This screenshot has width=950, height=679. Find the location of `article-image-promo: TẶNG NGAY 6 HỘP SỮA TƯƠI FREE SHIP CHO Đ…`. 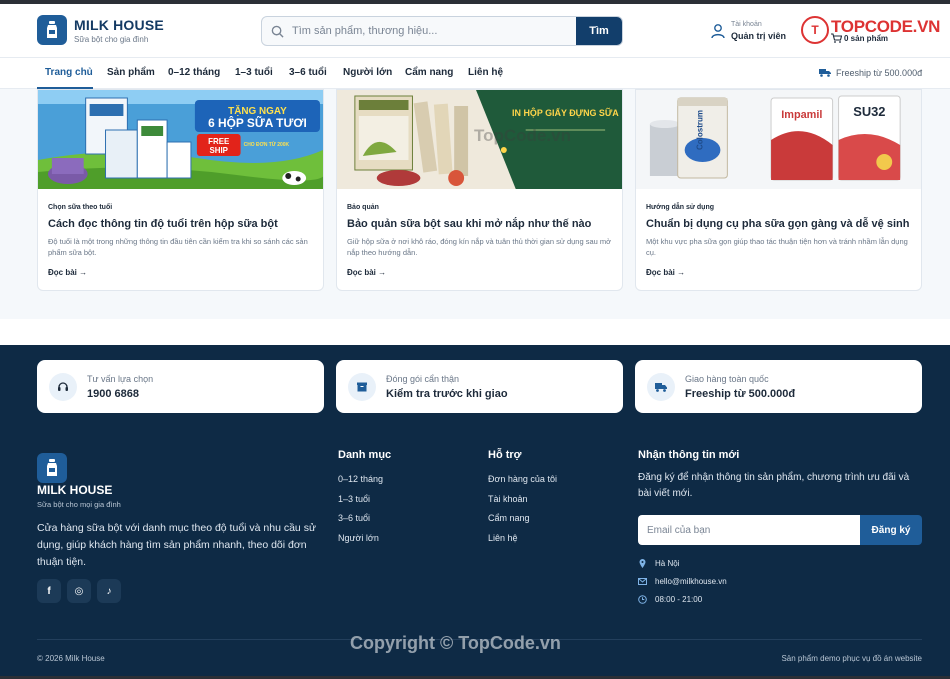

article-image-promo: TẶNG NGAY 6 HỘP SỮA TƯƠI FREE SHIP CHO Đ… is located at coordinates (180, 139).